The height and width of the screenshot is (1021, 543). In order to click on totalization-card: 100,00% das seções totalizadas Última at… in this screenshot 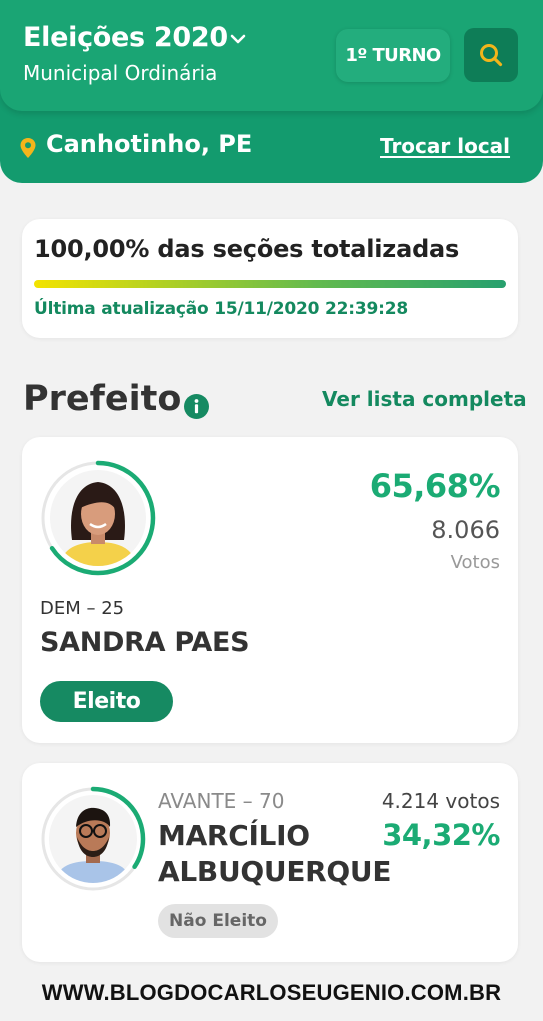, I will do `click(270, 278)`.